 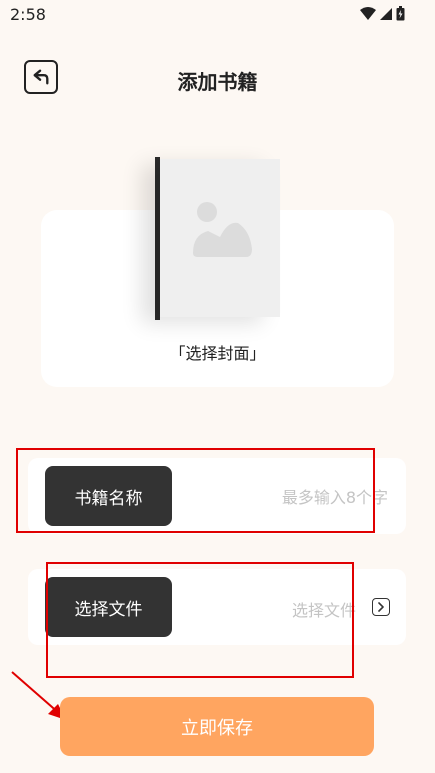 What do you see at coordinates (217, 15) in the screenshot?
I see `status-bar: 2:58` at bounding box center [217, 15].